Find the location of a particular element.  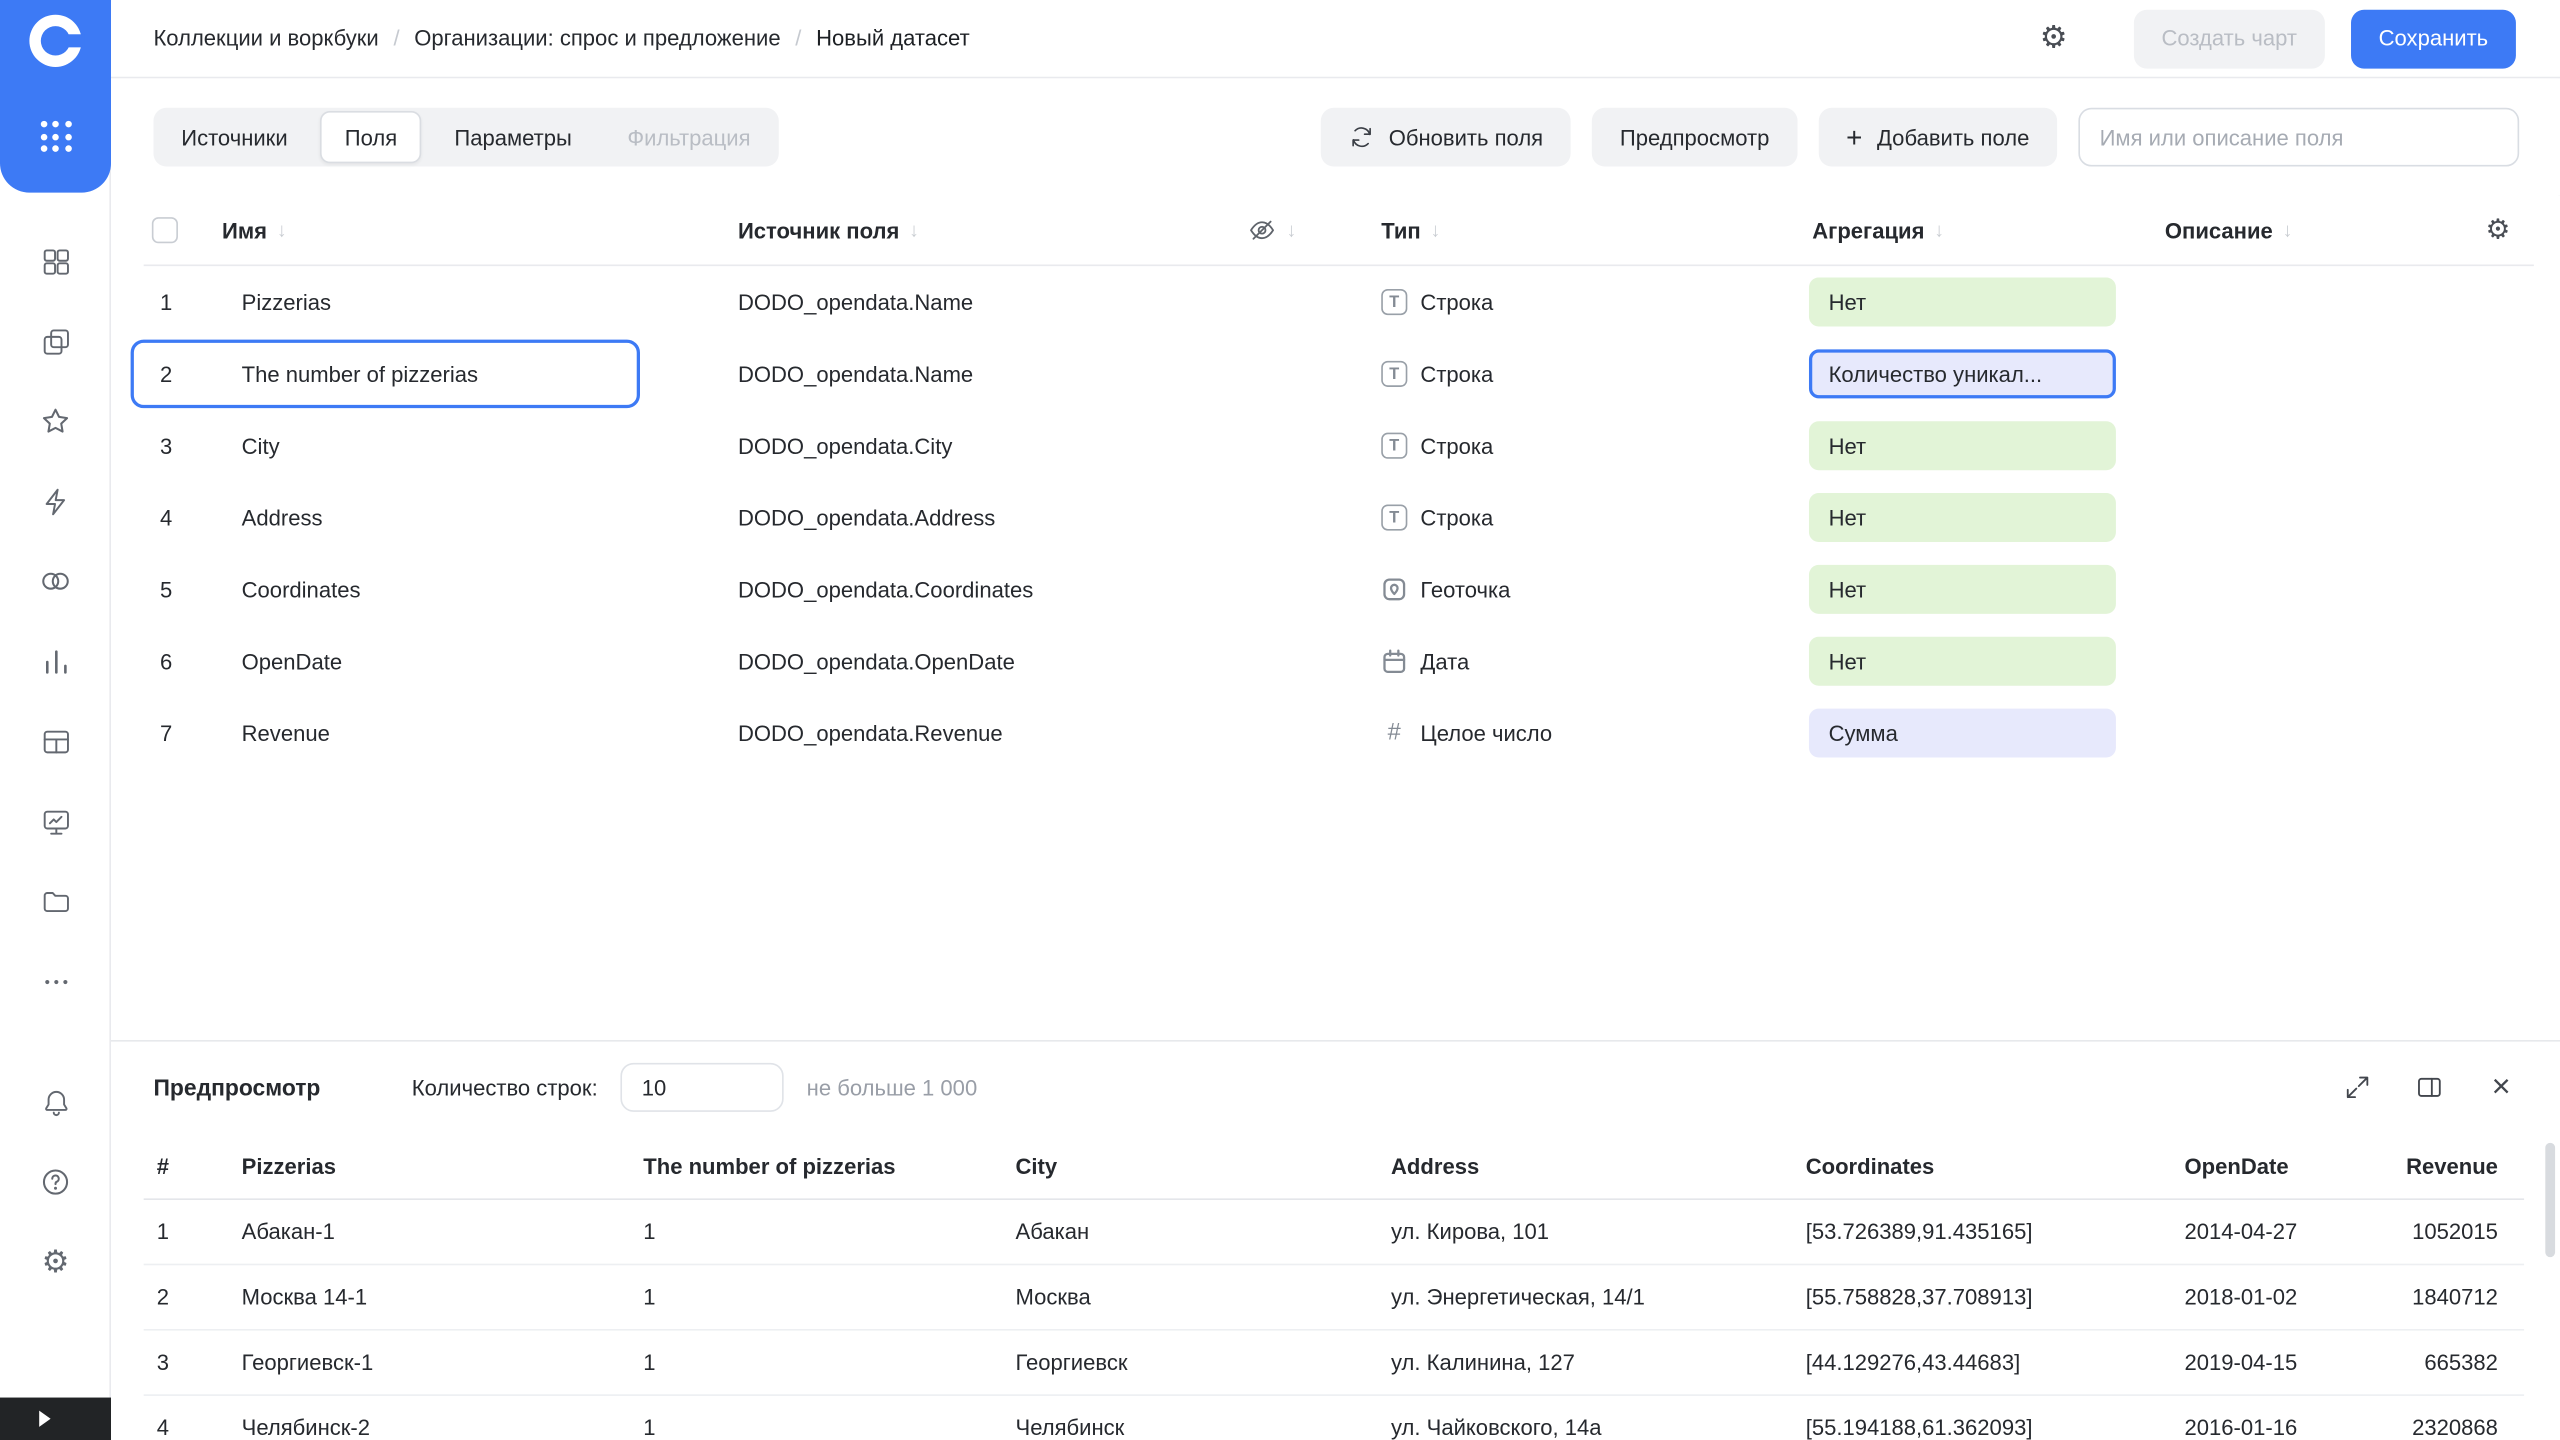

preview-col-city: City is located at coordinates (1036, 1165).